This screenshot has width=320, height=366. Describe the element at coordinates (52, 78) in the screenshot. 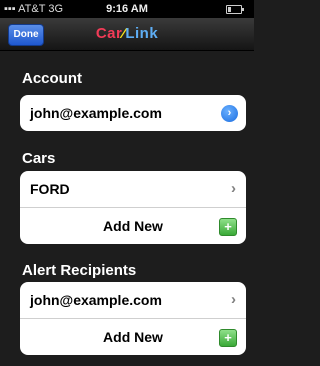

I see `account-section-title: Account` at that location.